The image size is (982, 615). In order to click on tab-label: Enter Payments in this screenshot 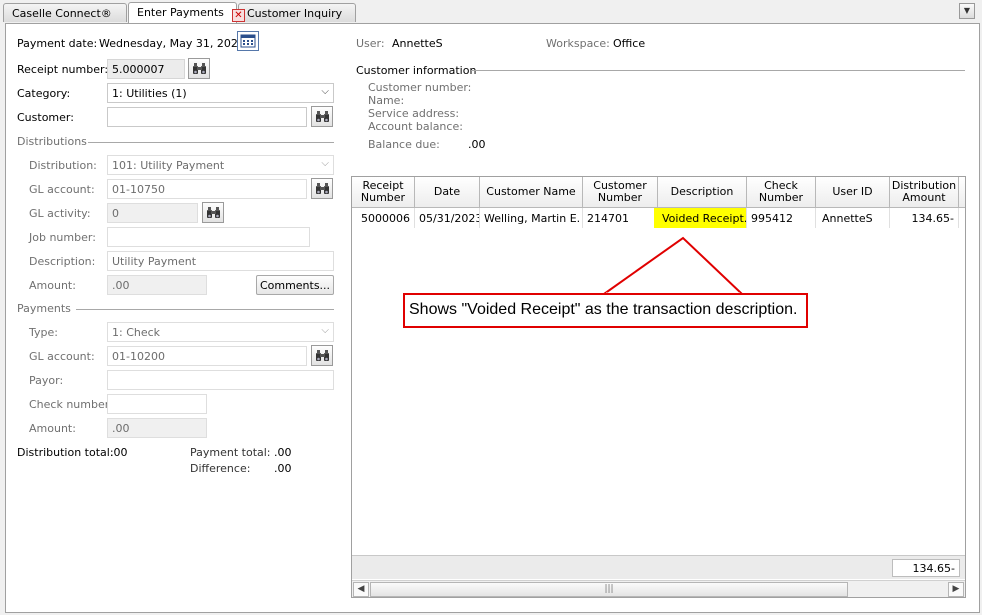, I will do `click(180, 12)`.